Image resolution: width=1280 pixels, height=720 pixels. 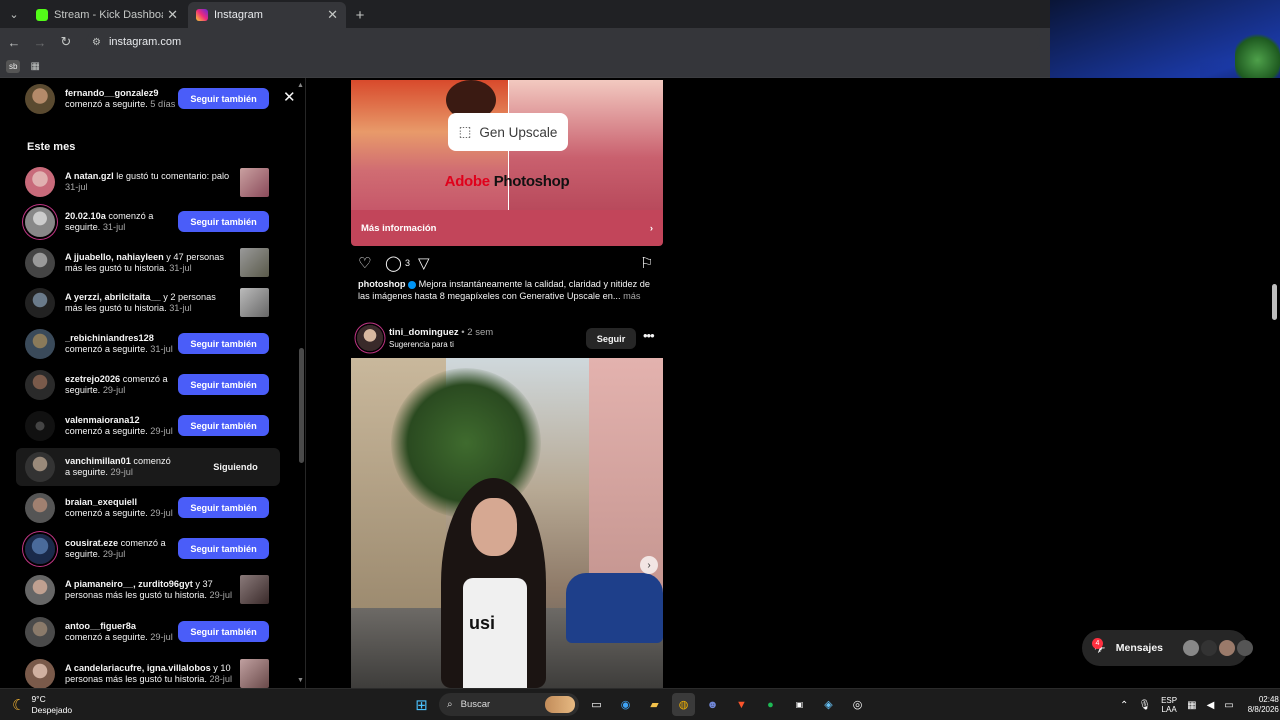 What do you see at coordinates (301, 405) in the screenshot?
I see `panel-scrollbar-thumb` at bounding box center [301, 405].